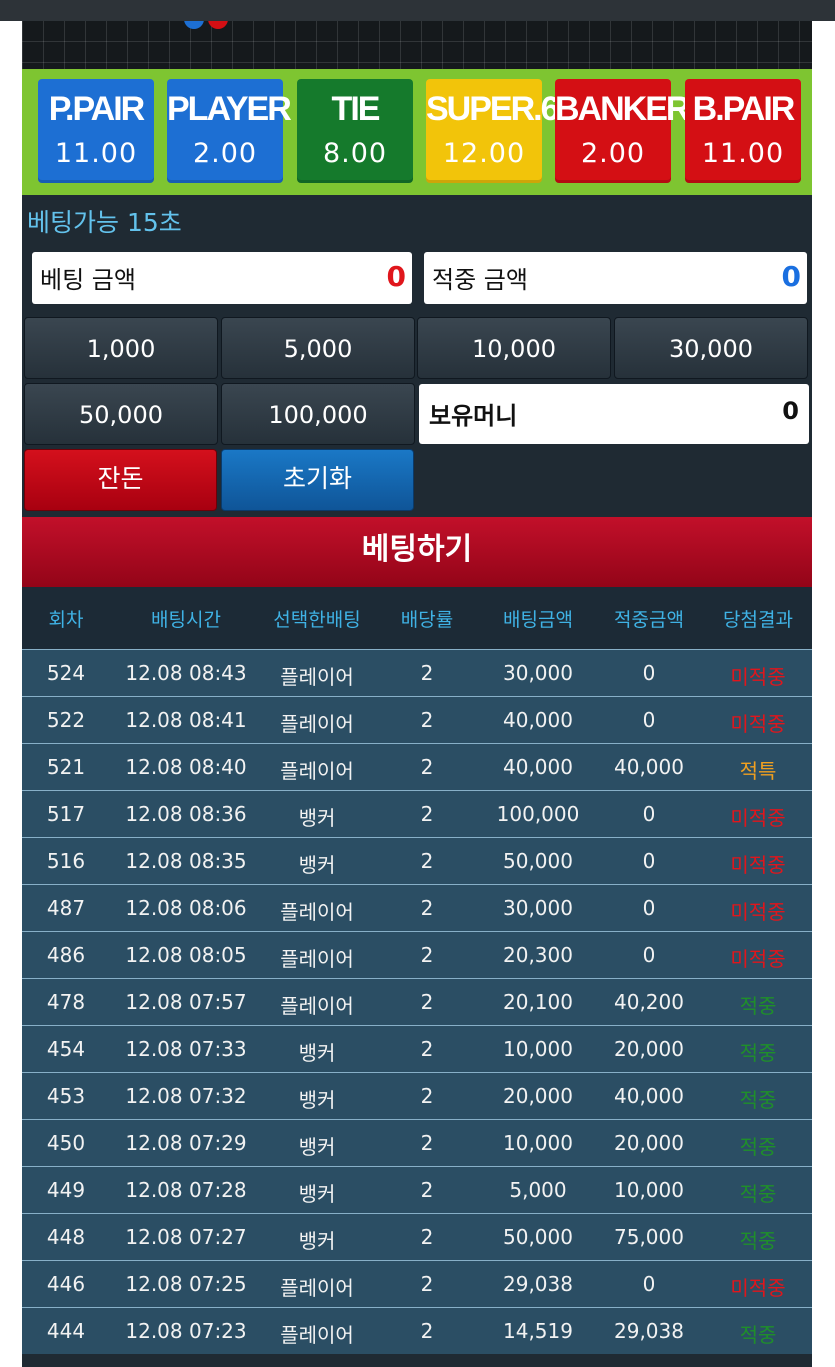 Image resolution: width=835 pixels, height=1367 pixels. What do you see at coordinates (514, 348) in the screenshot?
I see `chip-10000-button: 10,000` at bounding box center [514, 348].